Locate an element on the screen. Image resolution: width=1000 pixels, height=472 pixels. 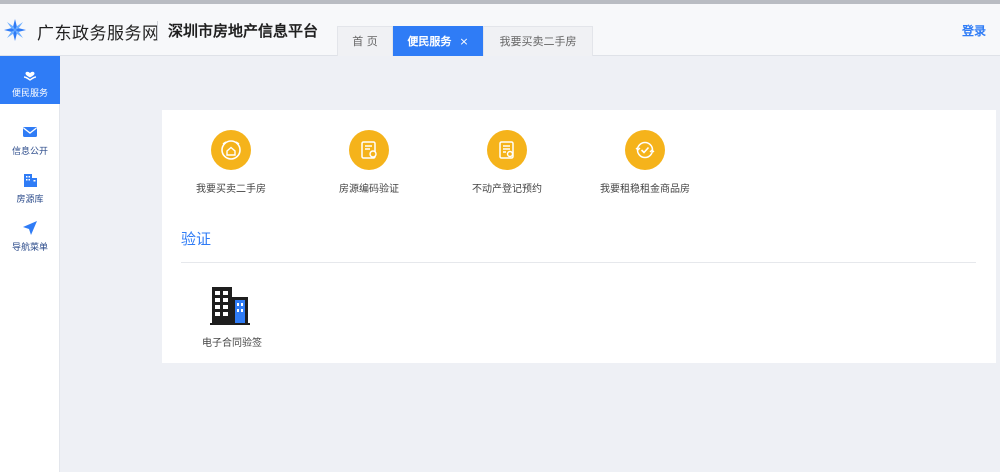
header-bar: 广东政务服务网 深圳市房地产信息平台 首 页 便民服务 × 我要买卖二手房 登录 is located at coordinates (500, 30).